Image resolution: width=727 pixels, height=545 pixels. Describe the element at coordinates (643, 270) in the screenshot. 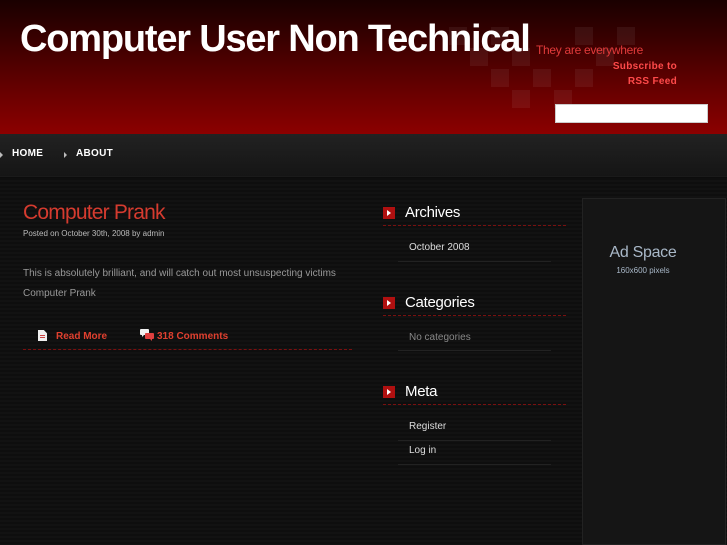

I see `ad-subtitle: 160x600 pixels` at that location.